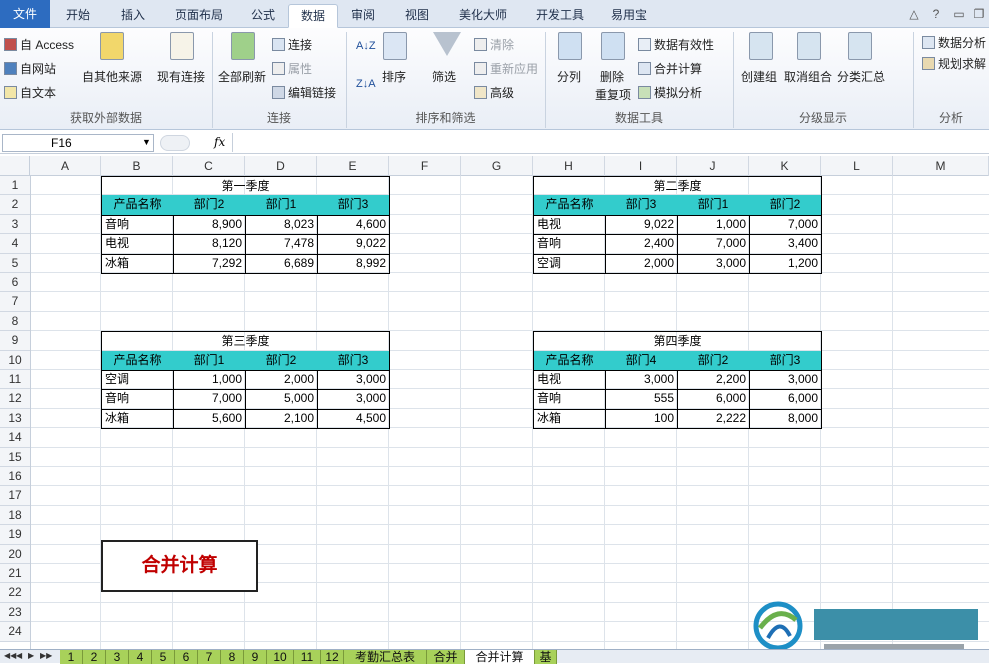 The height and width of the screenshot is (664, 989). What do you see at coordinates (78, 16) in the screenshot?
I see `menu-tab-1: 开始` at bounding box center [78, 16].